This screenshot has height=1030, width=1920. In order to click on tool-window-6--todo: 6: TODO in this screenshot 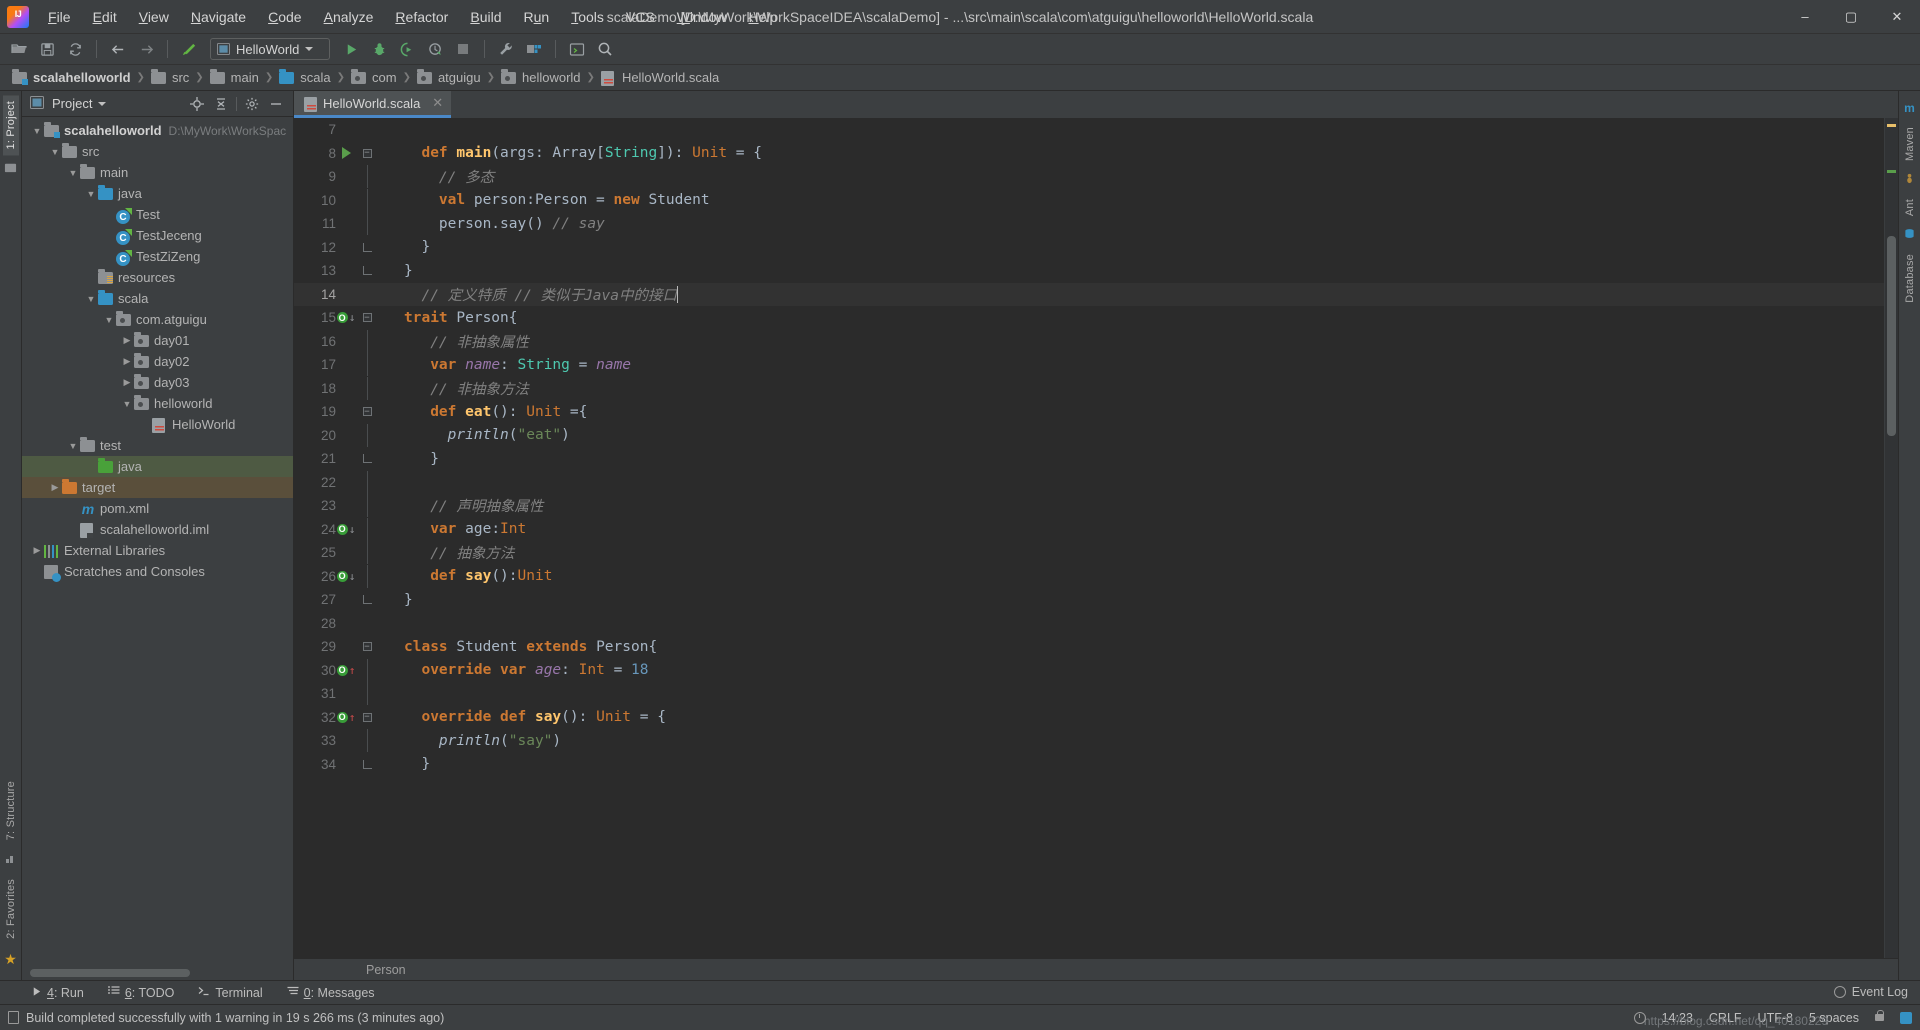, I will do `click(141, 993)`.